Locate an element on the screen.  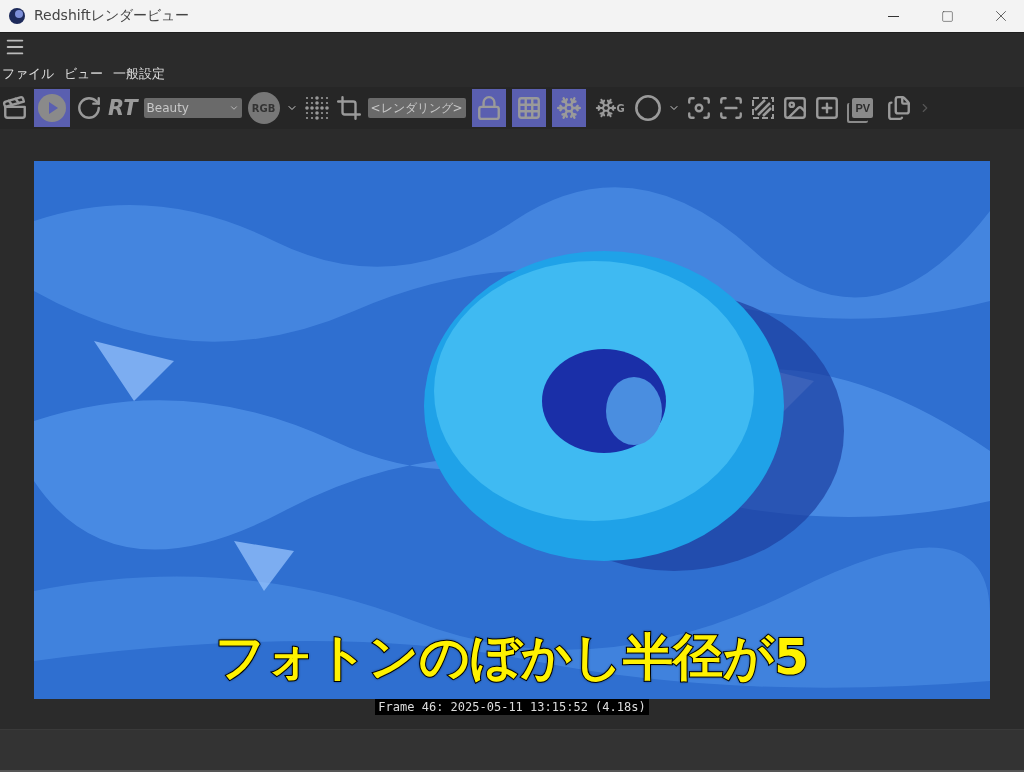
window-title: Redshiftレンダービュー is located at coordinates (112, 16).